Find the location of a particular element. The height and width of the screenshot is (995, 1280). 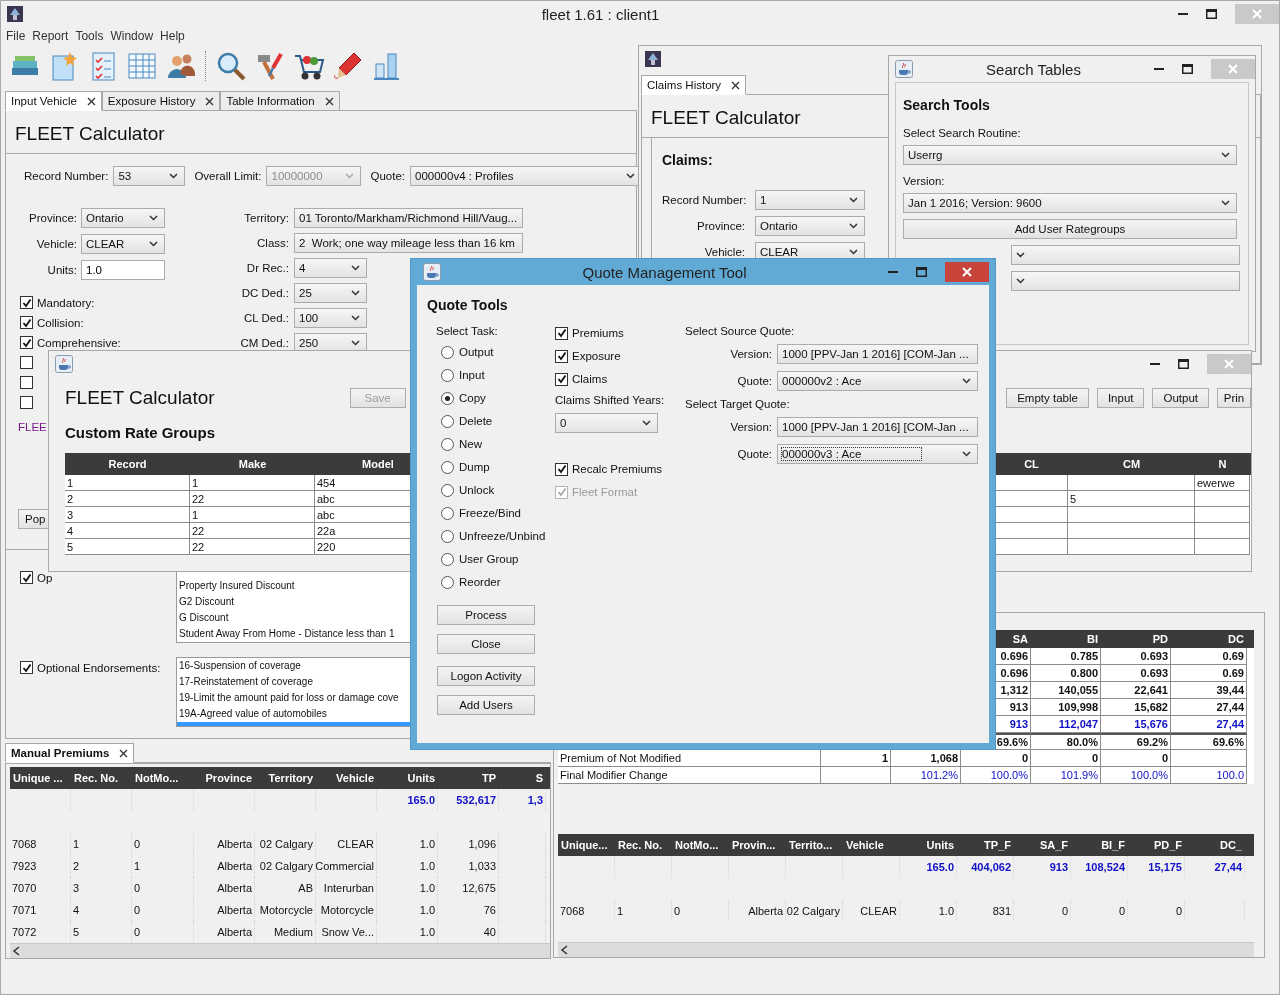

menu-item: Tools is located at coordinates (89, 37).